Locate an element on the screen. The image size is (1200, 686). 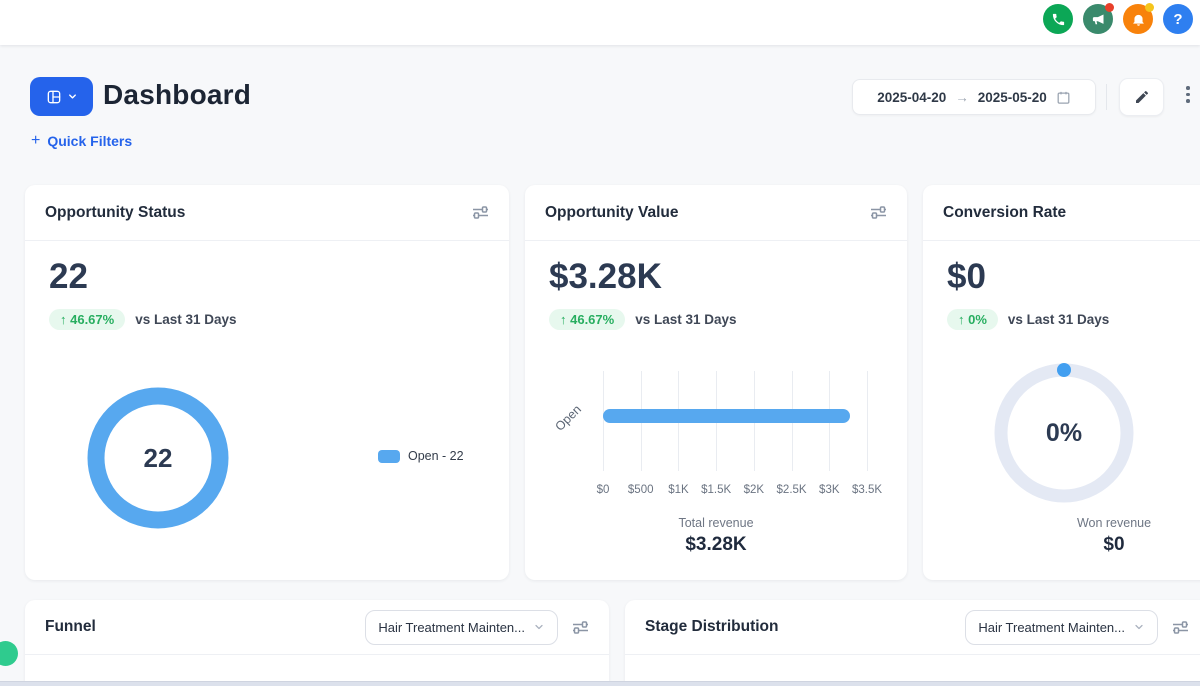
x-tick-label: $3K is located at coordinates (829, 490).